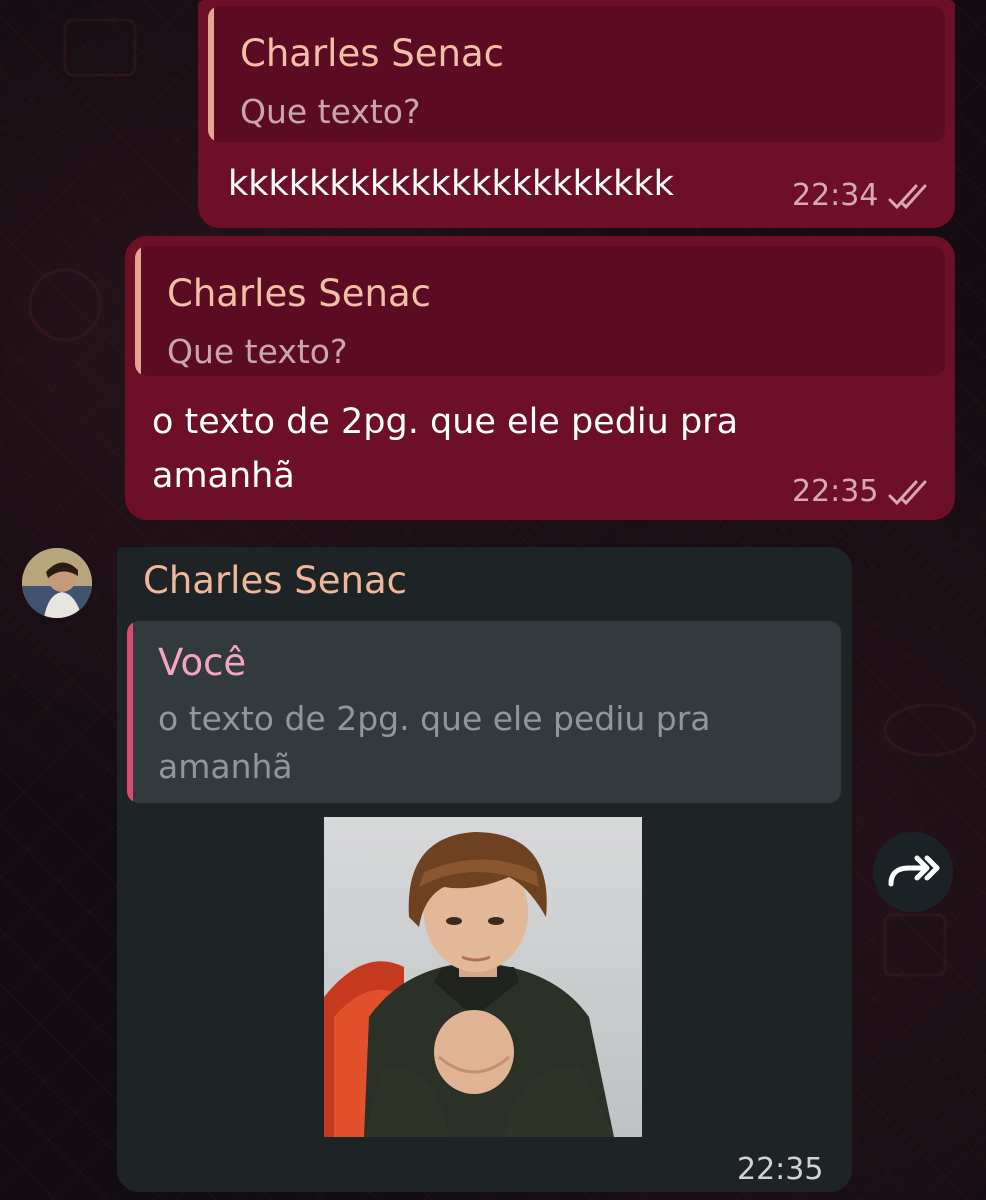 The height and width of the screenshot is (1200, 986). Describe the element at coordinates (275, 580) in the screenshot. I see `sender-name: Charles Senac` at that location.